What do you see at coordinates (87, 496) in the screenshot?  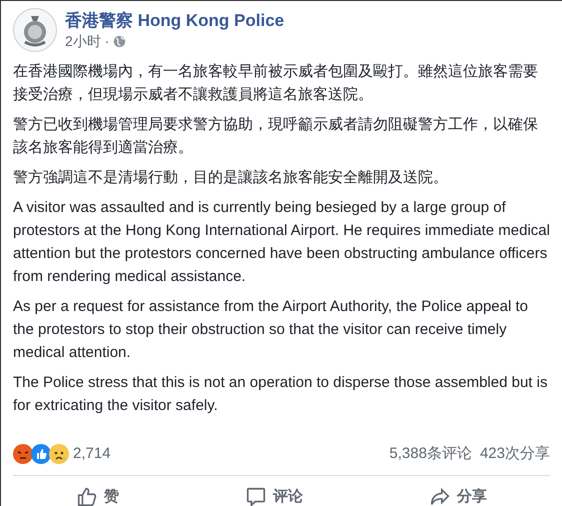 I see `thumbs-up-icon` at bounding box center [87, 496].